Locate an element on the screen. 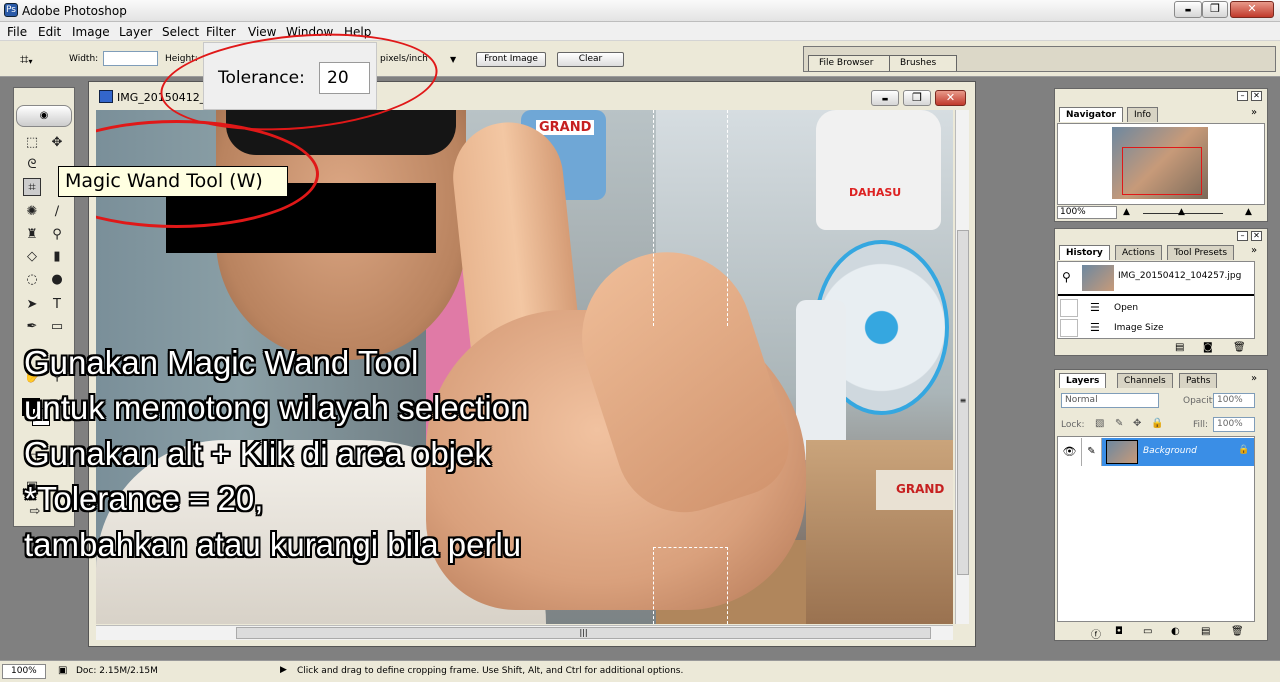 Image resolution: width=1280 pixels, height=682 pixels. gradient-icon: ▮ is located at coordinates (57, 257).